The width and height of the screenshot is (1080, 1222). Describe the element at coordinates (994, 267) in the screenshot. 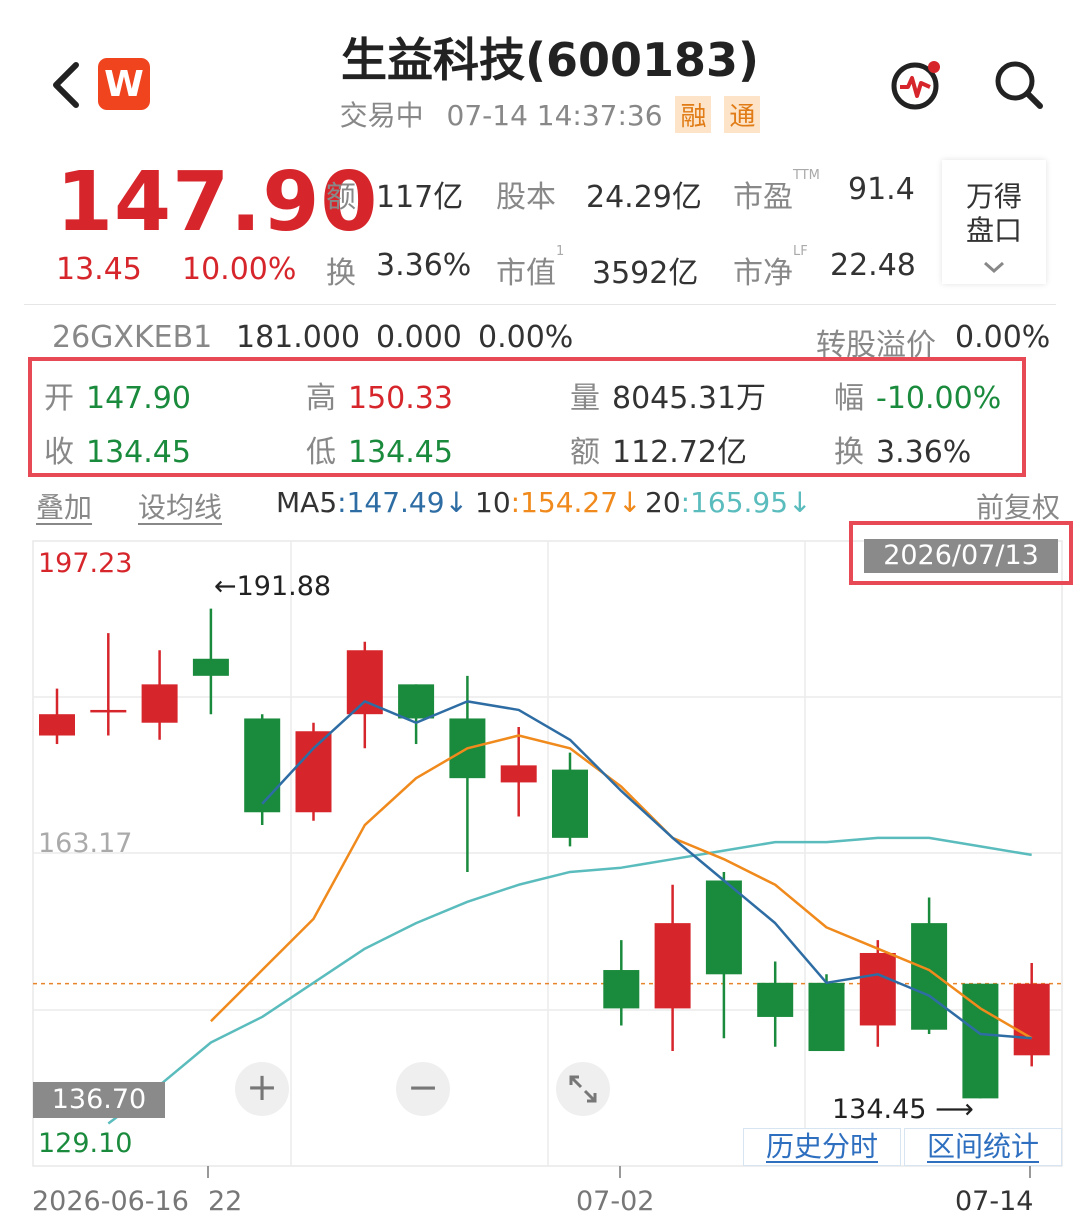

I see `chevron-down-icon` at that location.